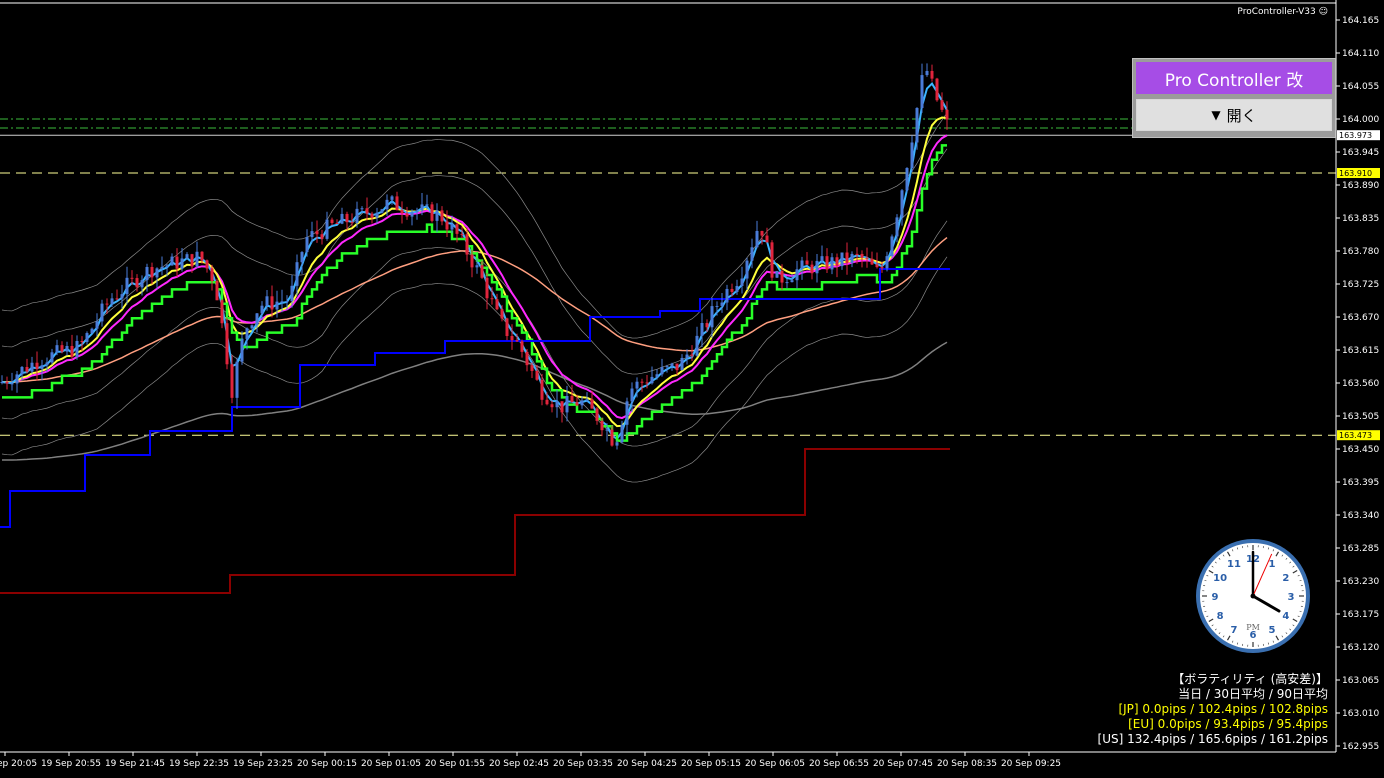 Image resolution: width=1384 pixels, height=778 pixels. Describe the element at coordinates (1360, 483) in the screenshot. I see `price-tick-label: 163.395` at that location.